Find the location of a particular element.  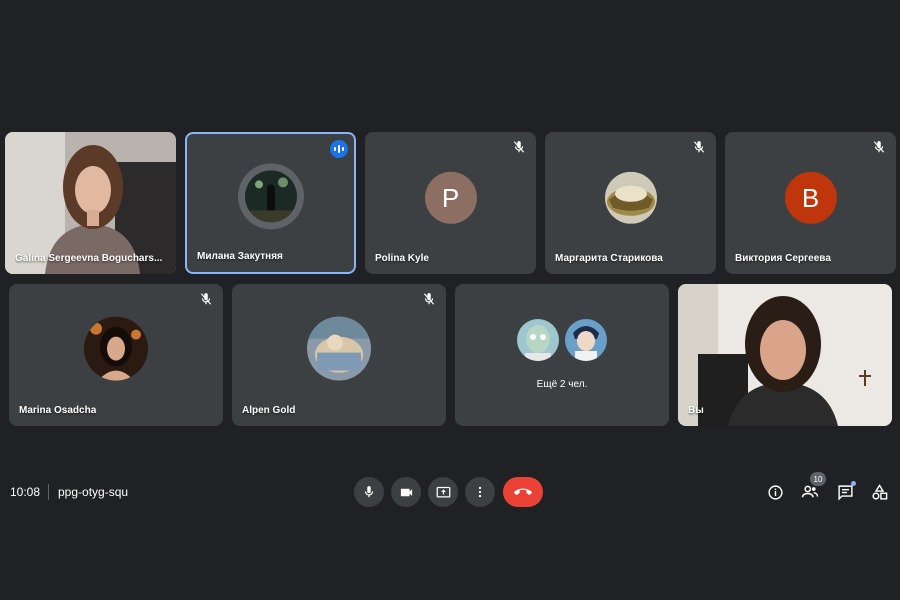

participant-tile-marina: Marina Osadcha is located at coordinates (116, 355).